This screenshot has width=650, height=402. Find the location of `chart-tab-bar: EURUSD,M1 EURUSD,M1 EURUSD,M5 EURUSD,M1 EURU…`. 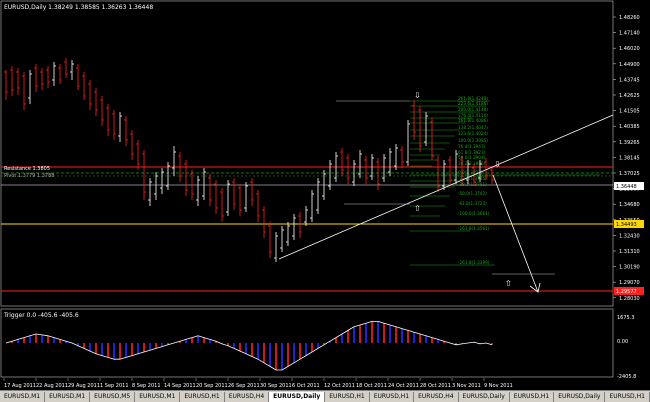

chart-tab-bar: EURUSD,M1 EURUSD,M1 EURUSD,M5 EURUSD,M1 EURU… is located at coordinates (325, 396).